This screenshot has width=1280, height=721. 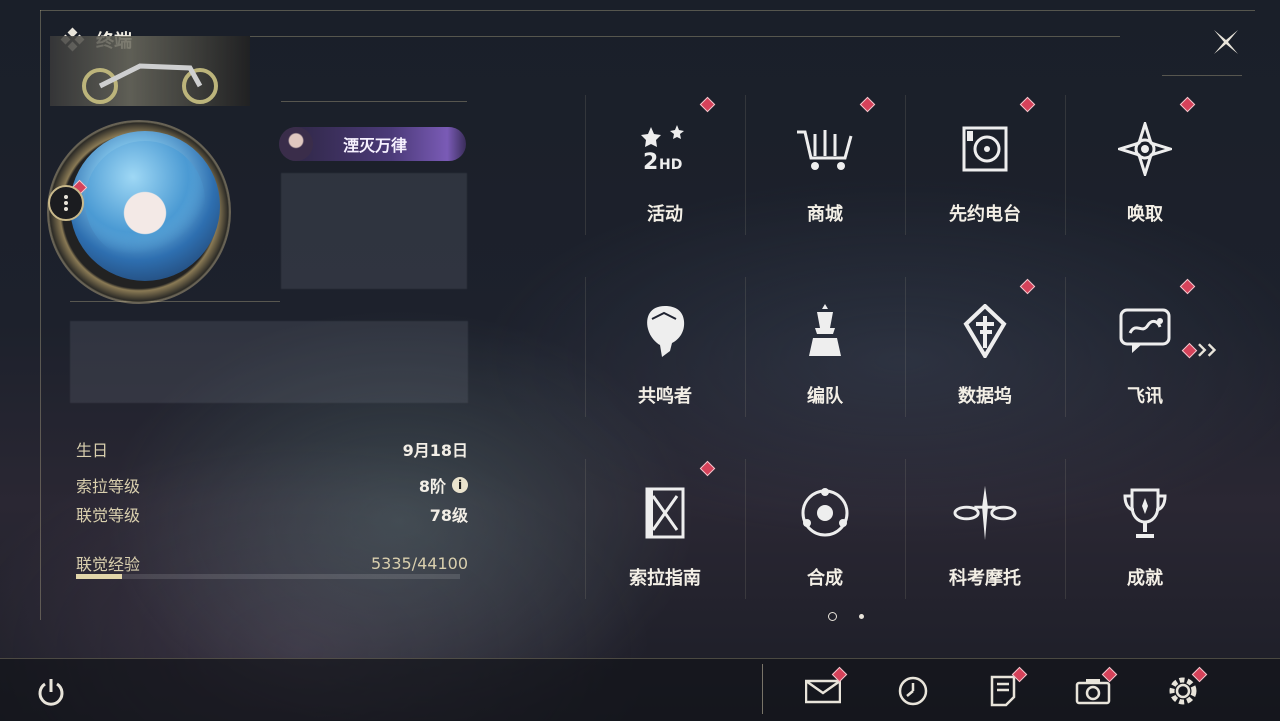 What do you see at coordinates (1145, 149) in the screenshot?
I see `convene-icon` at bounding box center [1145, 149].